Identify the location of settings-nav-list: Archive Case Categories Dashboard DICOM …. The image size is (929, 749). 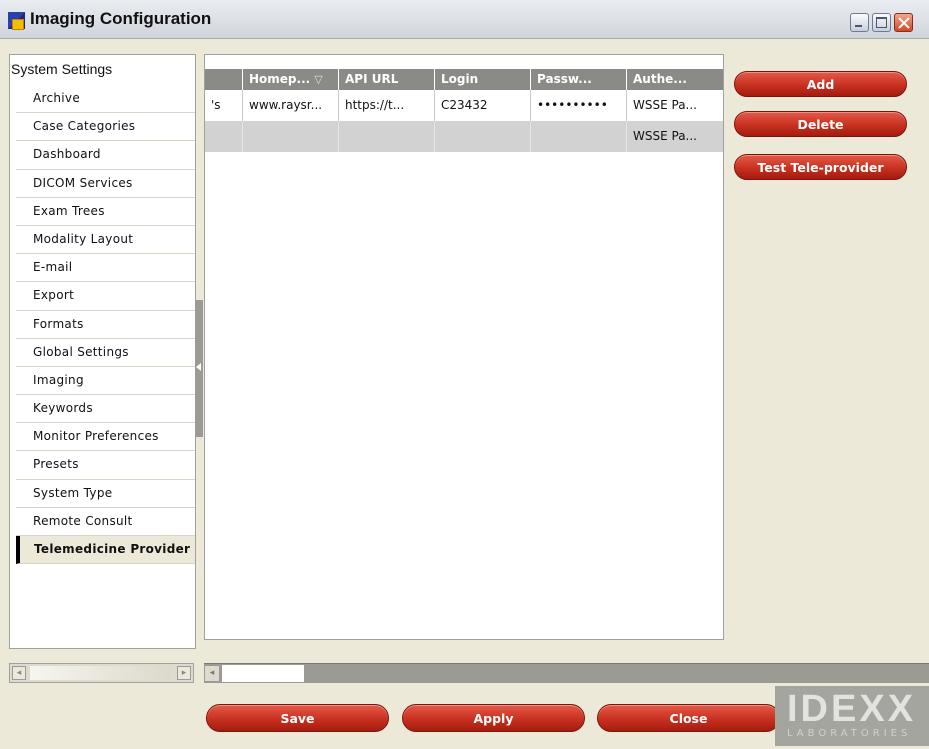
(105, 325).